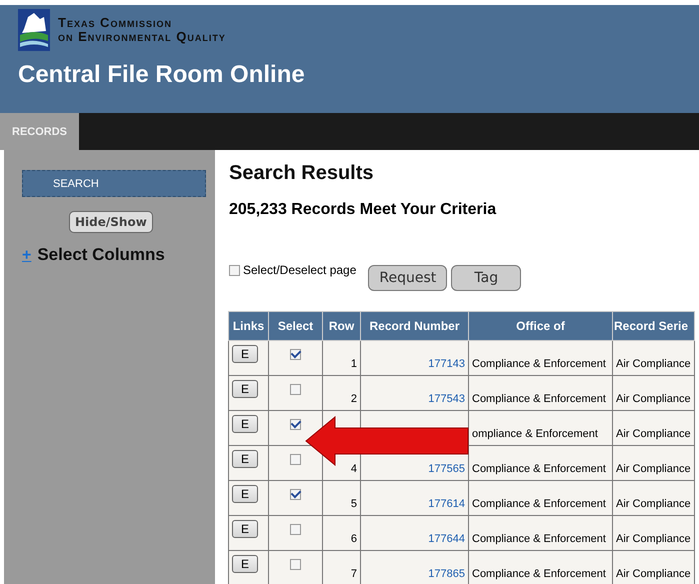 The width and height of the screenshot is (699, 584). I want to click on record-link: 177565, so click(446, 469).